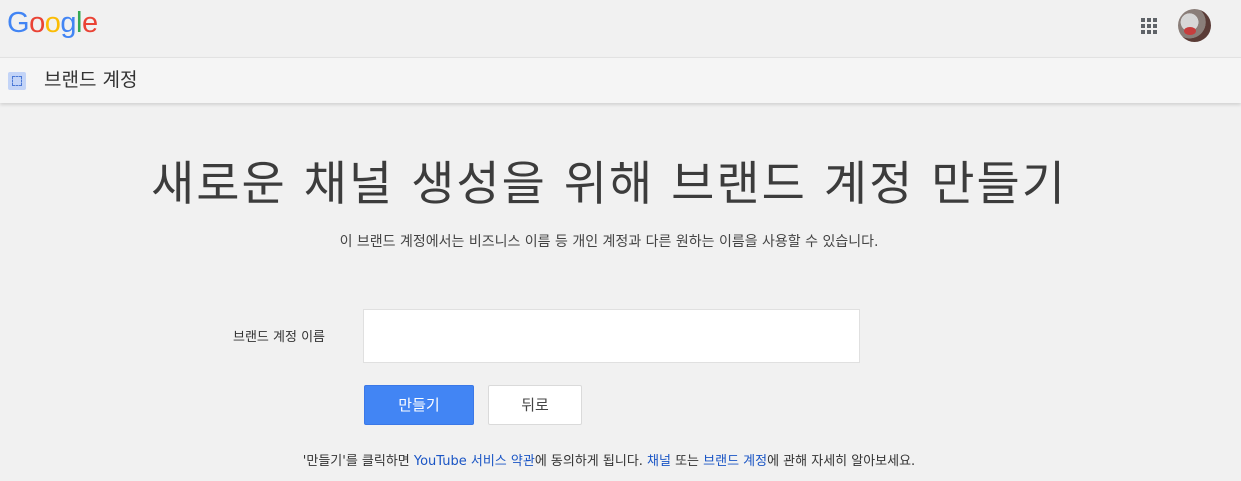 The image size is (1241, 481). I want to click on logo-letter: G, so click(18, 23).